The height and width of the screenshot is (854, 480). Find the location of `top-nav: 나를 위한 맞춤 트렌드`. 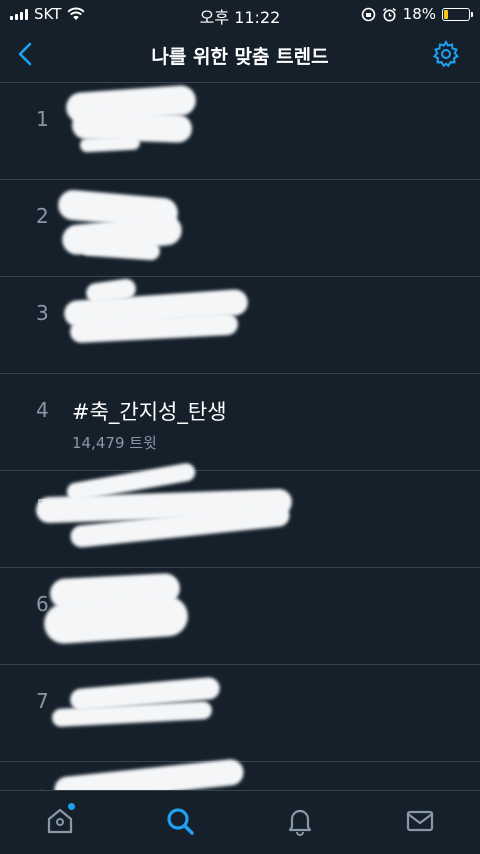

top-nav: 나를 위한 맞춤 트렌드 is located at coordinates (240, 55).